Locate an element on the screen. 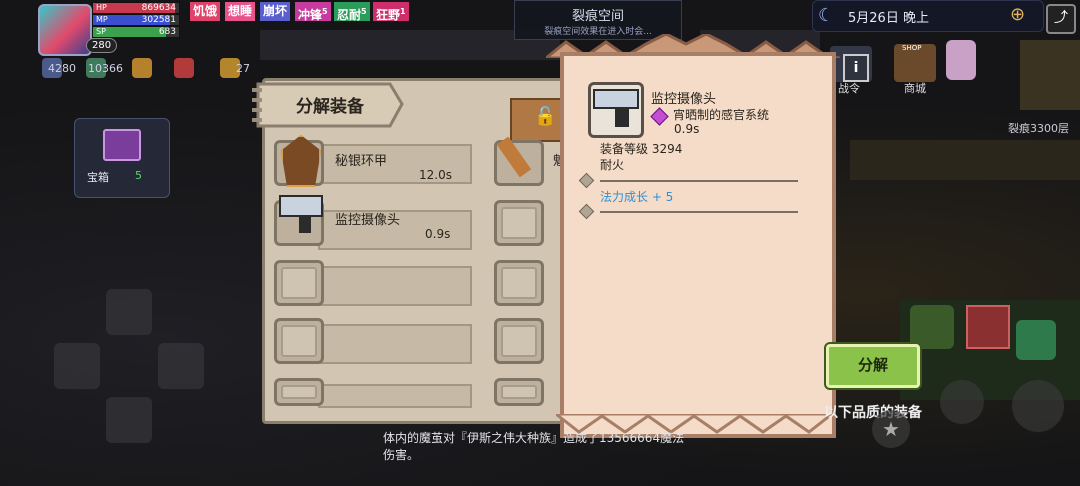 The image size is (1080, 486). sp-value: 683 is located at coordinates (167, 32).